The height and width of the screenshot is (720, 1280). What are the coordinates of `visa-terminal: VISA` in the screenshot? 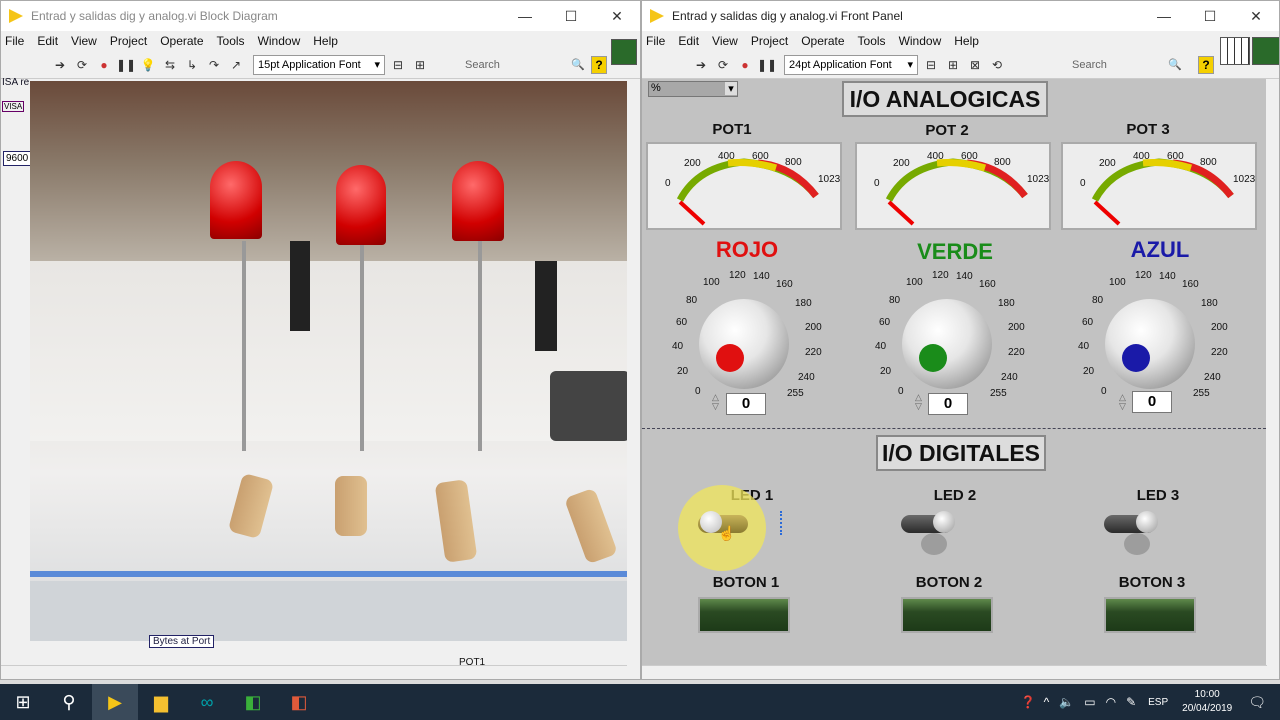 It's located at (13, 106).